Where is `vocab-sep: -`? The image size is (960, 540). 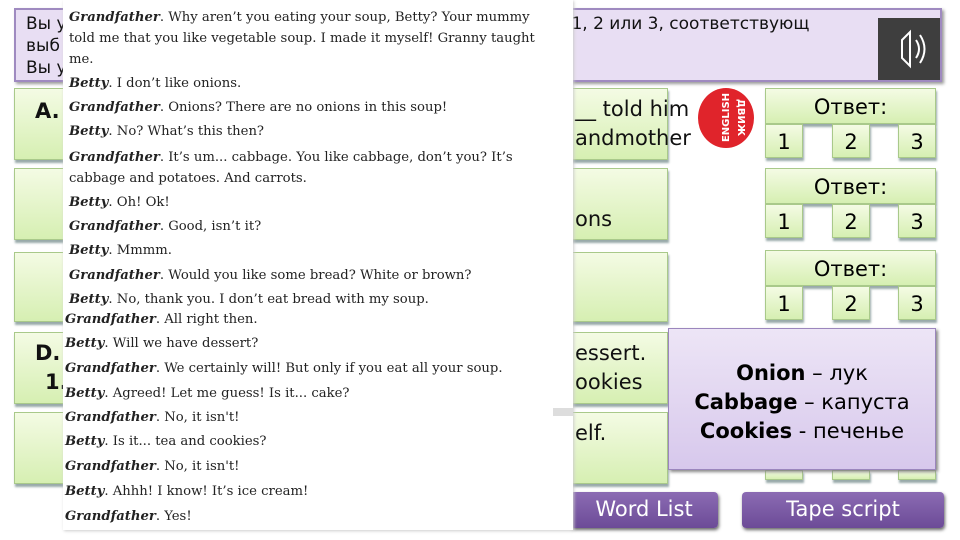
vocab-sep: - is located at coordinates (803, 431).